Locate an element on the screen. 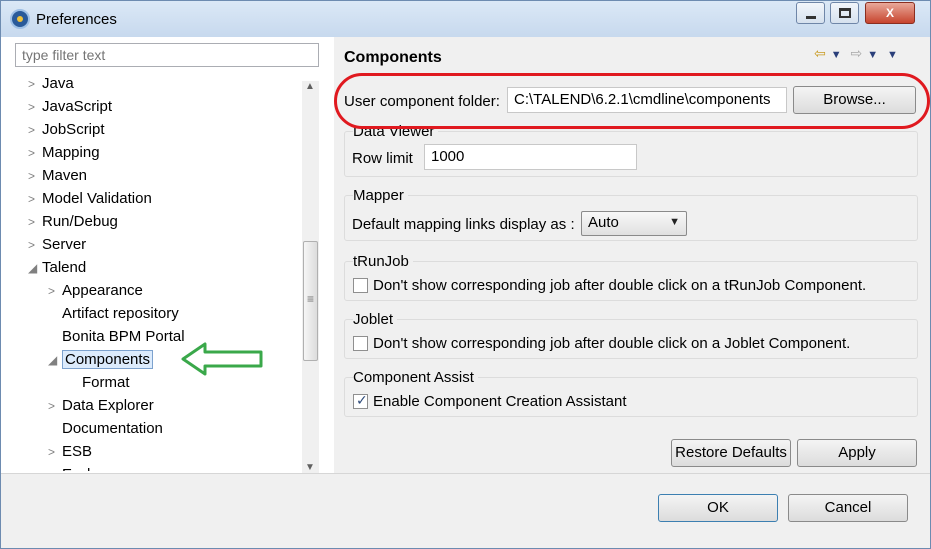 This screenshot has width=931, height=549. tree-item: > Appearance is located at coordinates (95, 291).